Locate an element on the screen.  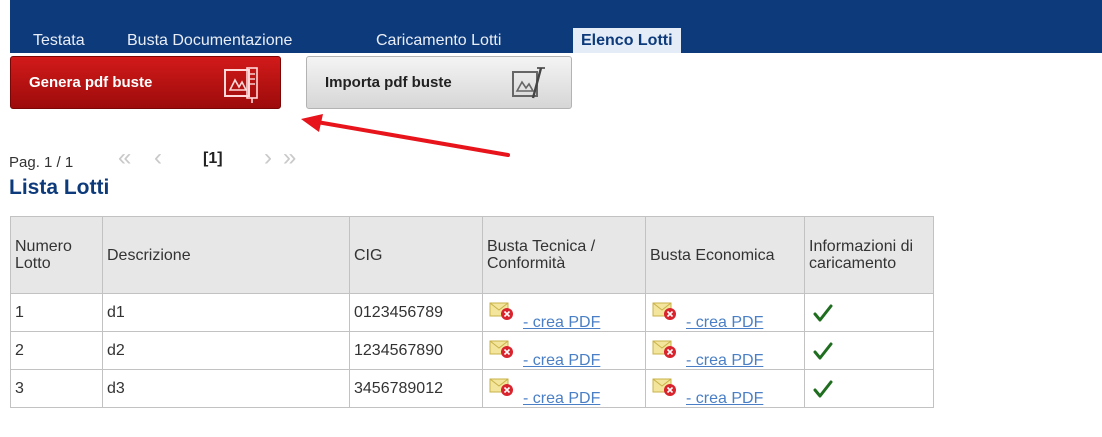
header-cig: CIG is located at coordinates (416, 255).